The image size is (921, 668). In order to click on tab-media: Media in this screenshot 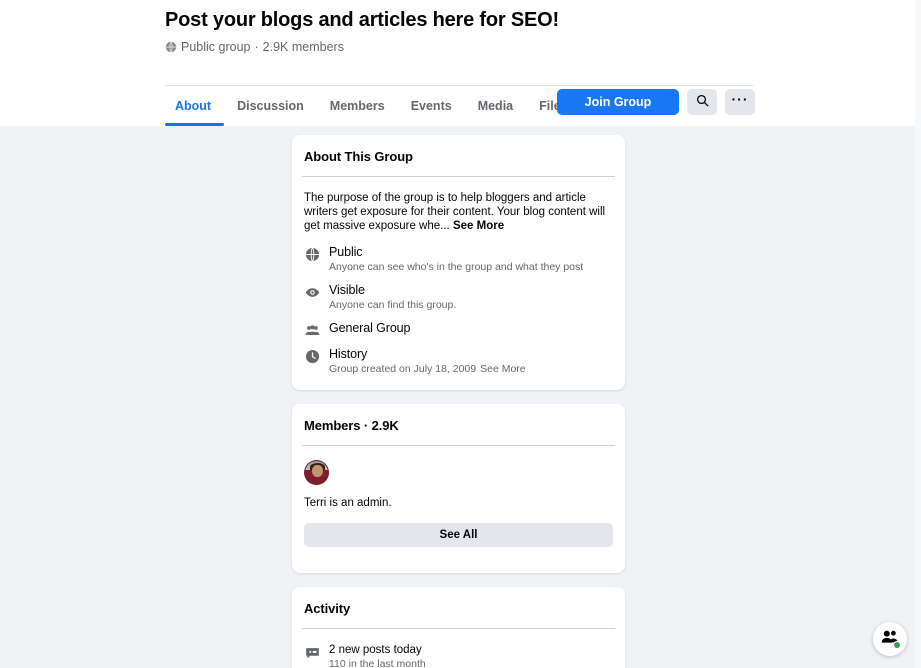, I will do `click(495, 106)`.